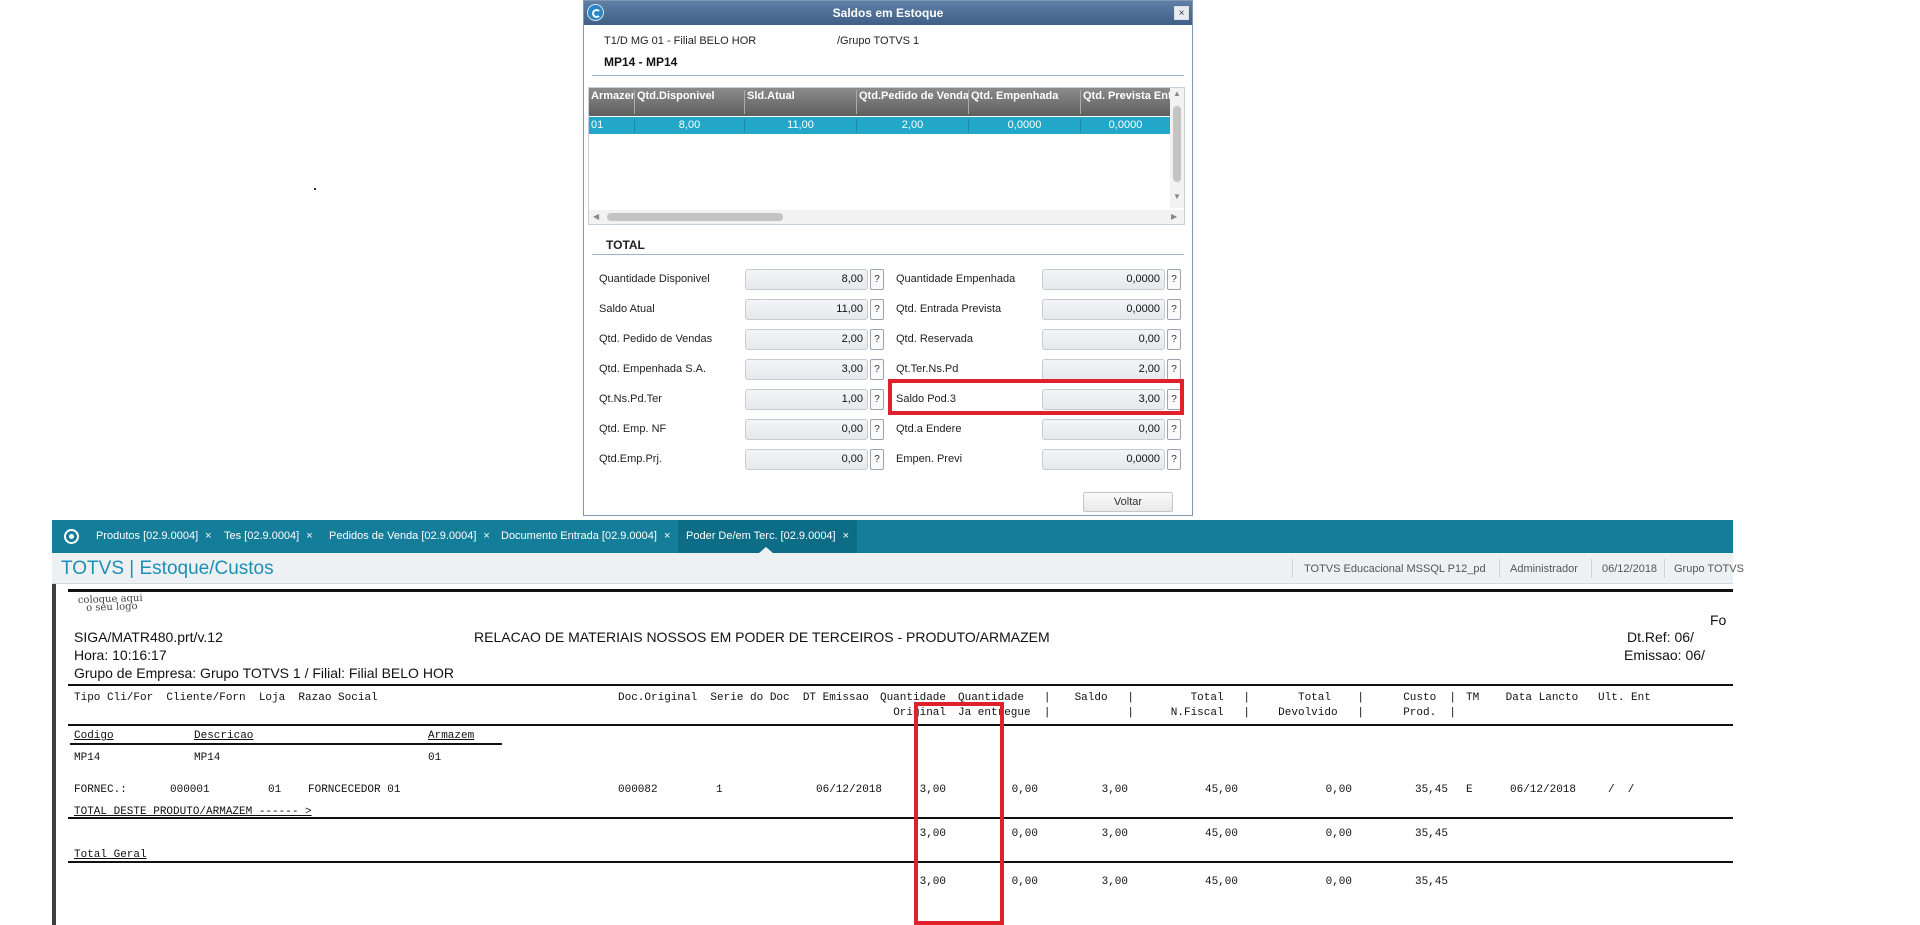 Image resolution: width=1920 pixels, height=925 pixels. Describe the element at coordinates (1431, 790) in the screenshot. I see `cell-custo: 35,45` at that location.